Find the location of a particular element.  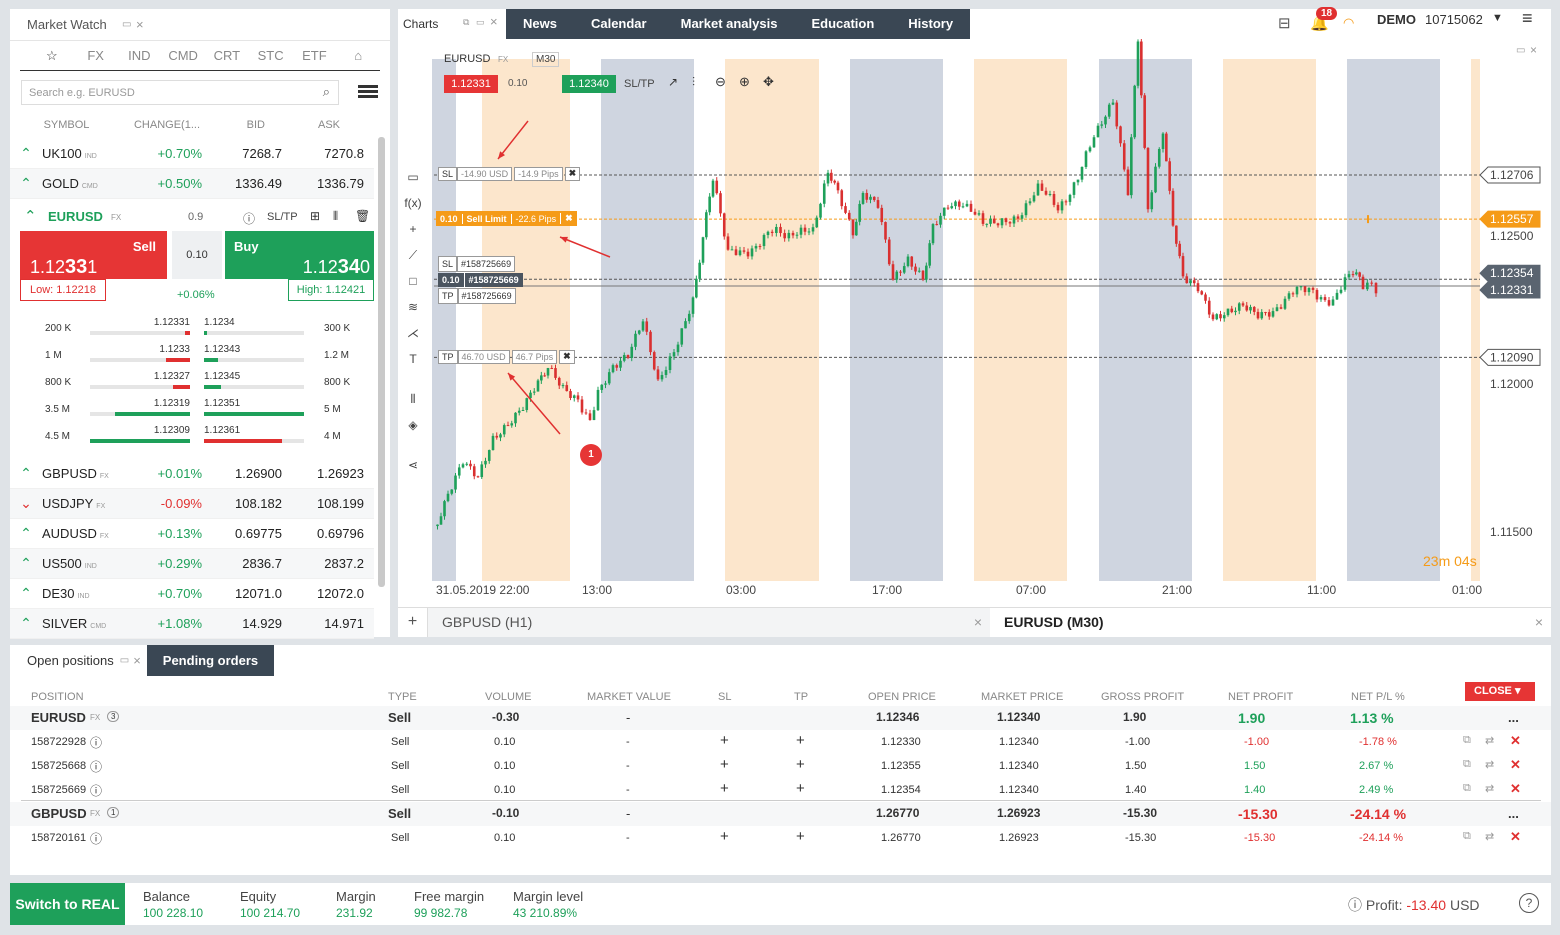

crosshair-icon: + is located at coordinates (413, 229).